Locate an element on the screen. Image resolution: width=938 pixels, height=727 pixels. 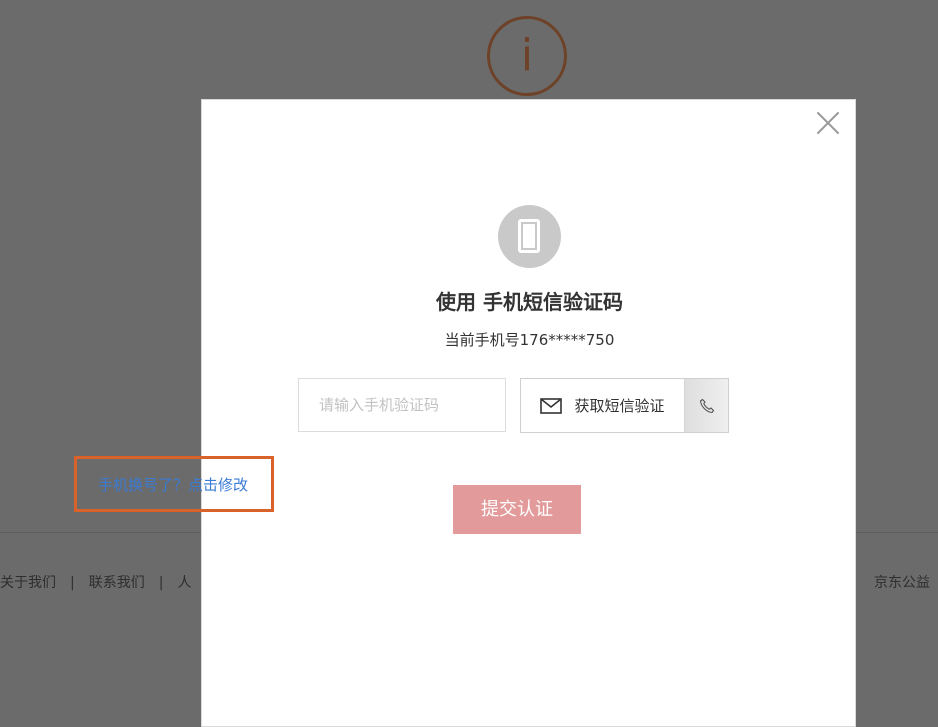
footer-link-charity: 京东公益 is located at coordinates (902, 582).